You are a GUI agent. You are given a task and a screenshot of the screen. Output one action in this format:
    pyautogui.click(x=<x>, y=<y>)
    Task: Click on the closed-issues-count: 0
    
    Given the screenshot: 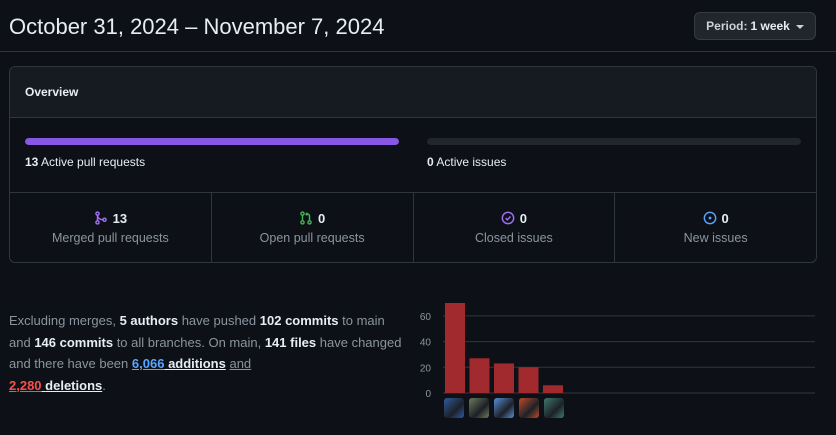 What is the action you would take?
    pyautogui.click(x=523, y=218)
    